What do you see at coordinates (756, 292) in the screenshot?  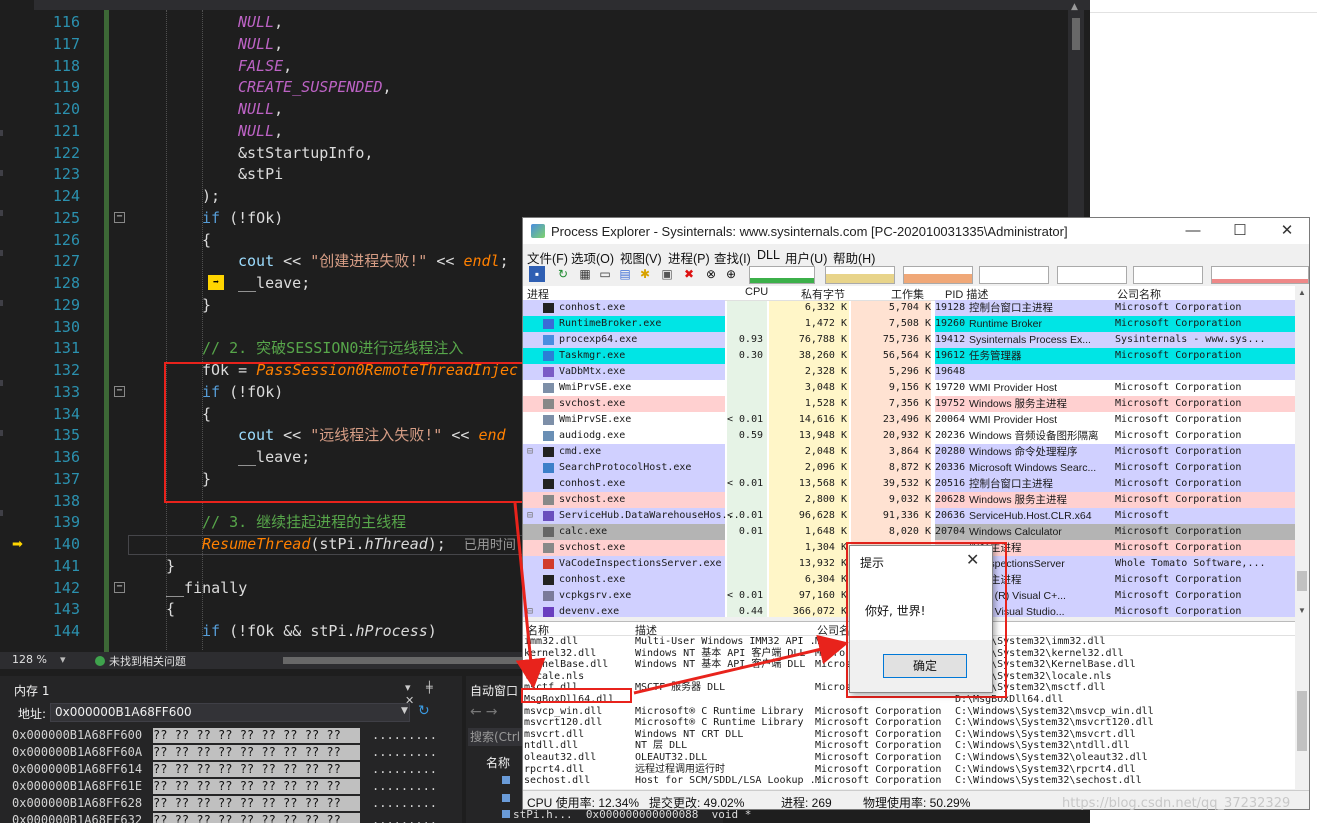 I see `column-header-cpu: CPU` at bounding box center [756, 292].